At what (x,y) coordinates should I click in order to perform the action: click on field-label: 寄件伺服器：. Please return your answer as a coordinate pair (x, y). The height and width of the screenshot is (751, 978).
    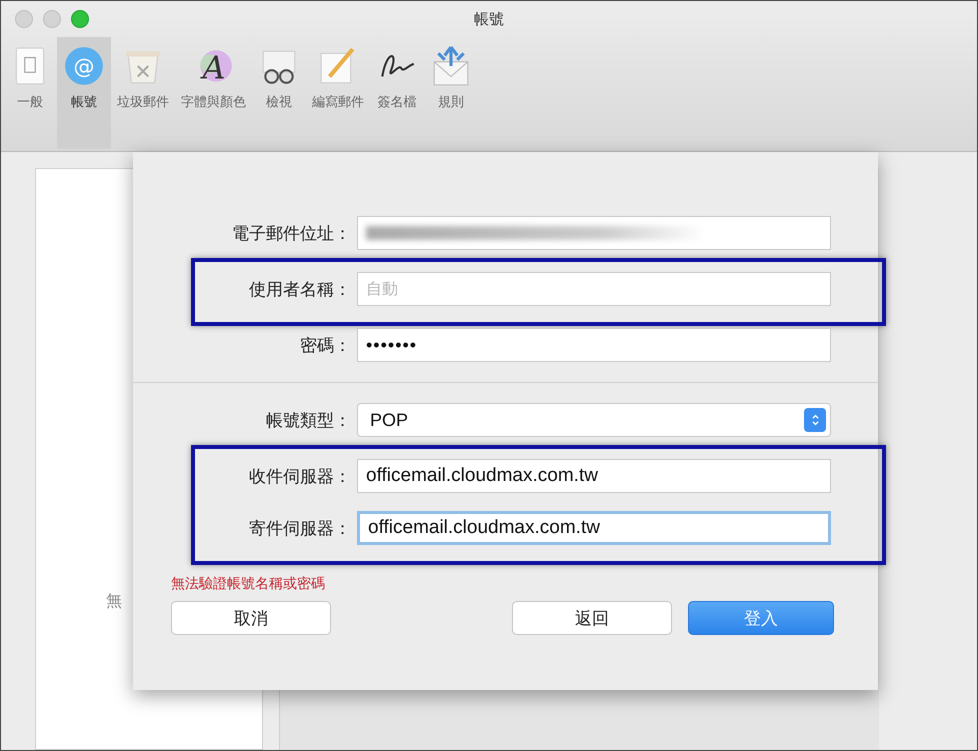
    Looking at the image, I should click on (300, 529).